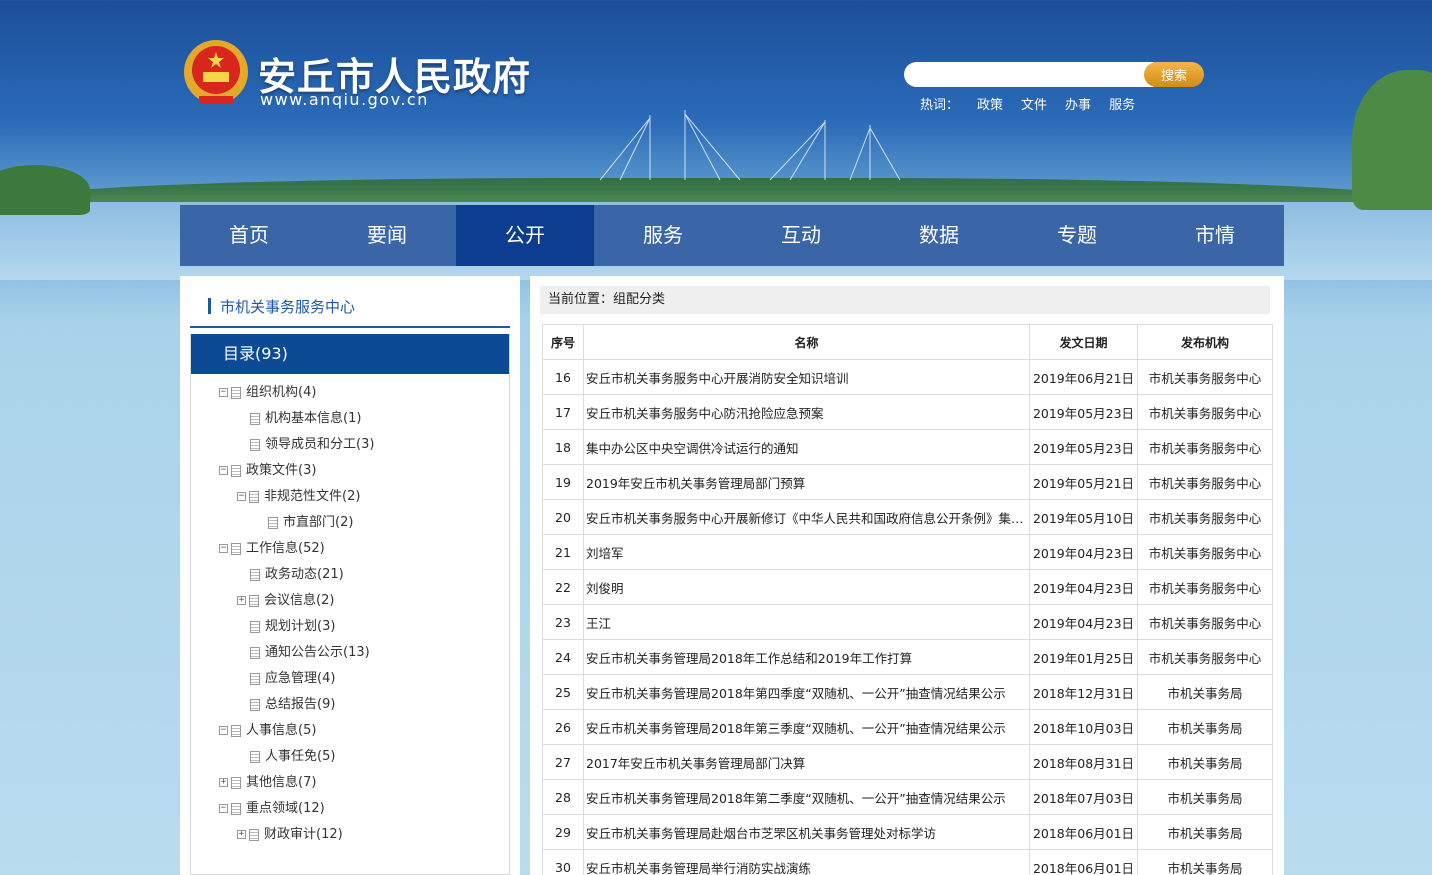  I want to click on tree-node: − 政策文件(3), so click(350, 471).